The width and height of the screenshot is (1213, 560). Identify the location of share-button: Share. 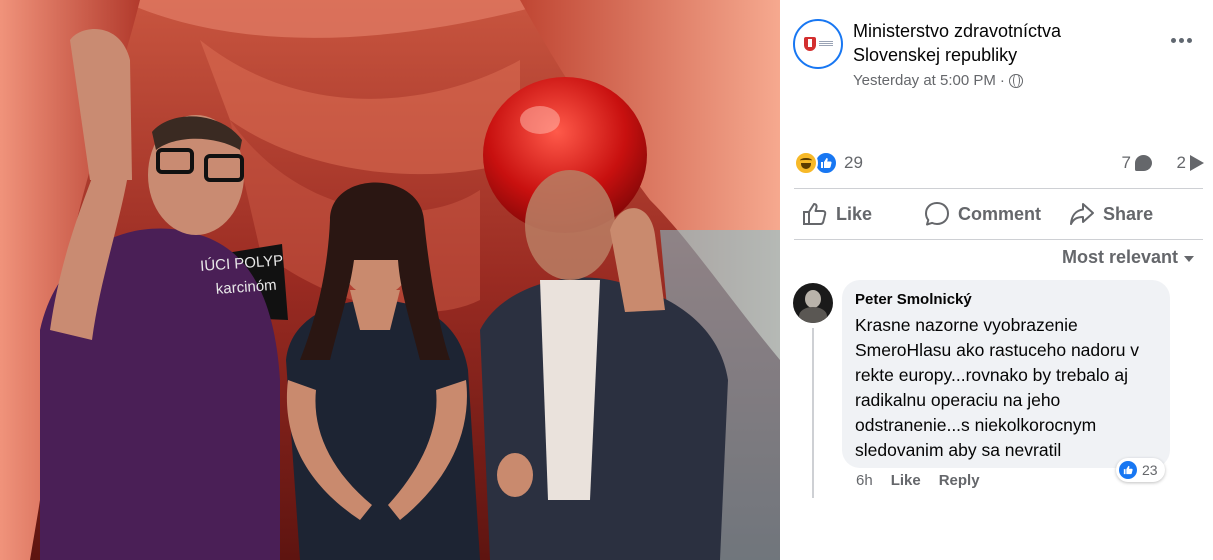
(1111, 214).